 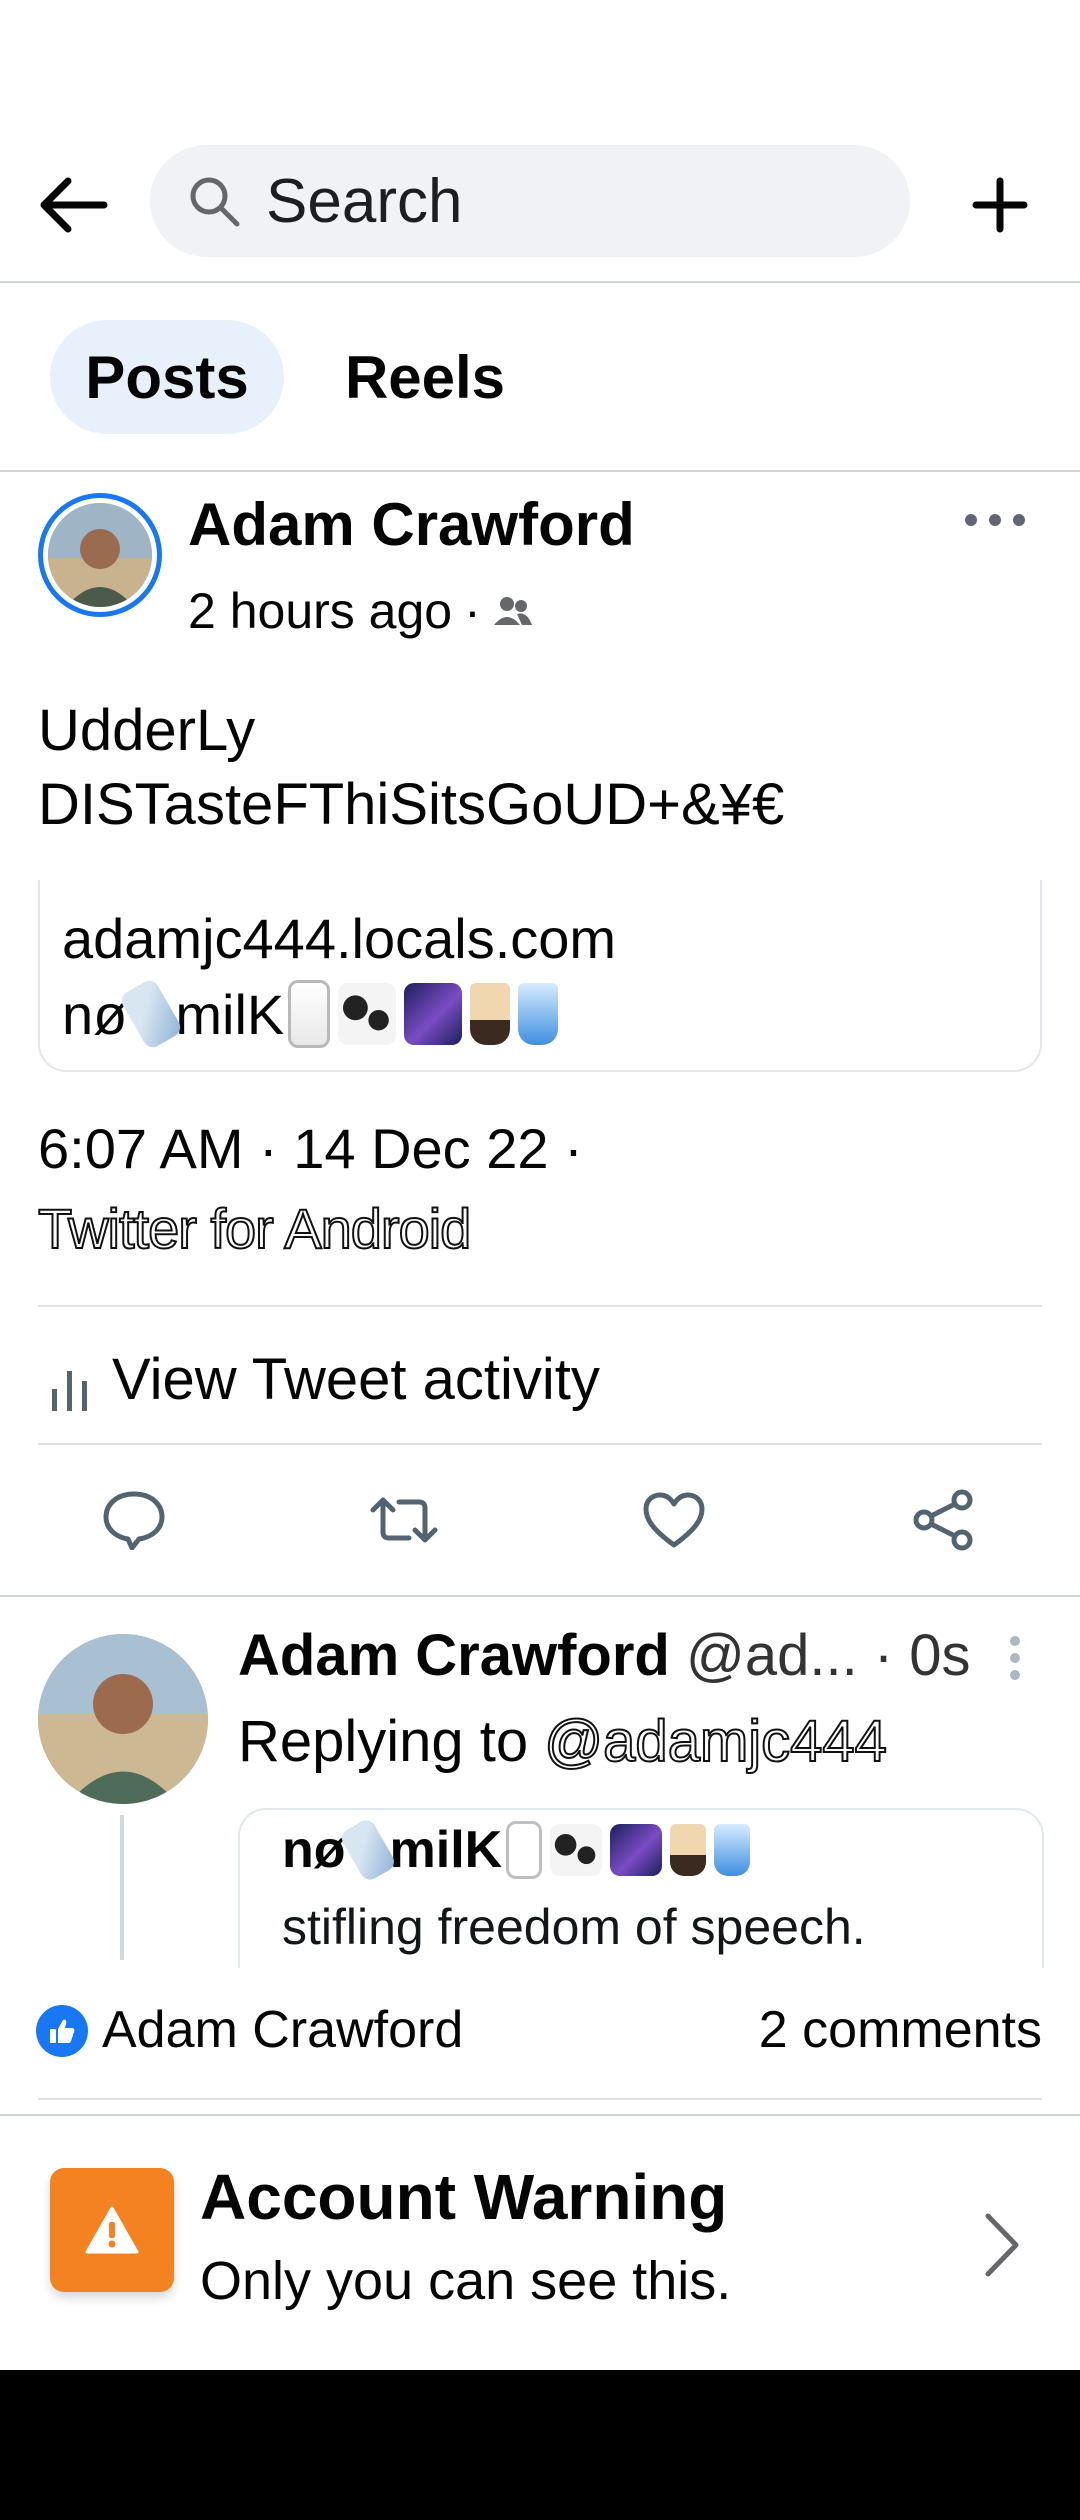 I want to click on tab-reels: Reels, so click(x=425, y=377).